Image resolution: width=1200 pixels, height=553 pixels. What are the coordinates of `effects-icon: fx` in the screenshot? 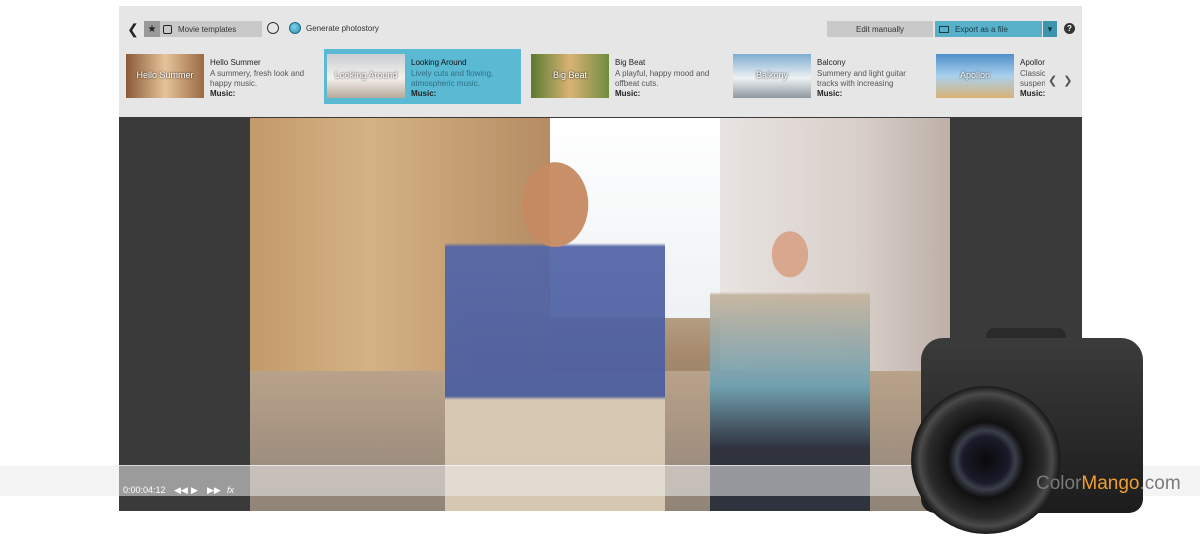 It's located at (230, 490).